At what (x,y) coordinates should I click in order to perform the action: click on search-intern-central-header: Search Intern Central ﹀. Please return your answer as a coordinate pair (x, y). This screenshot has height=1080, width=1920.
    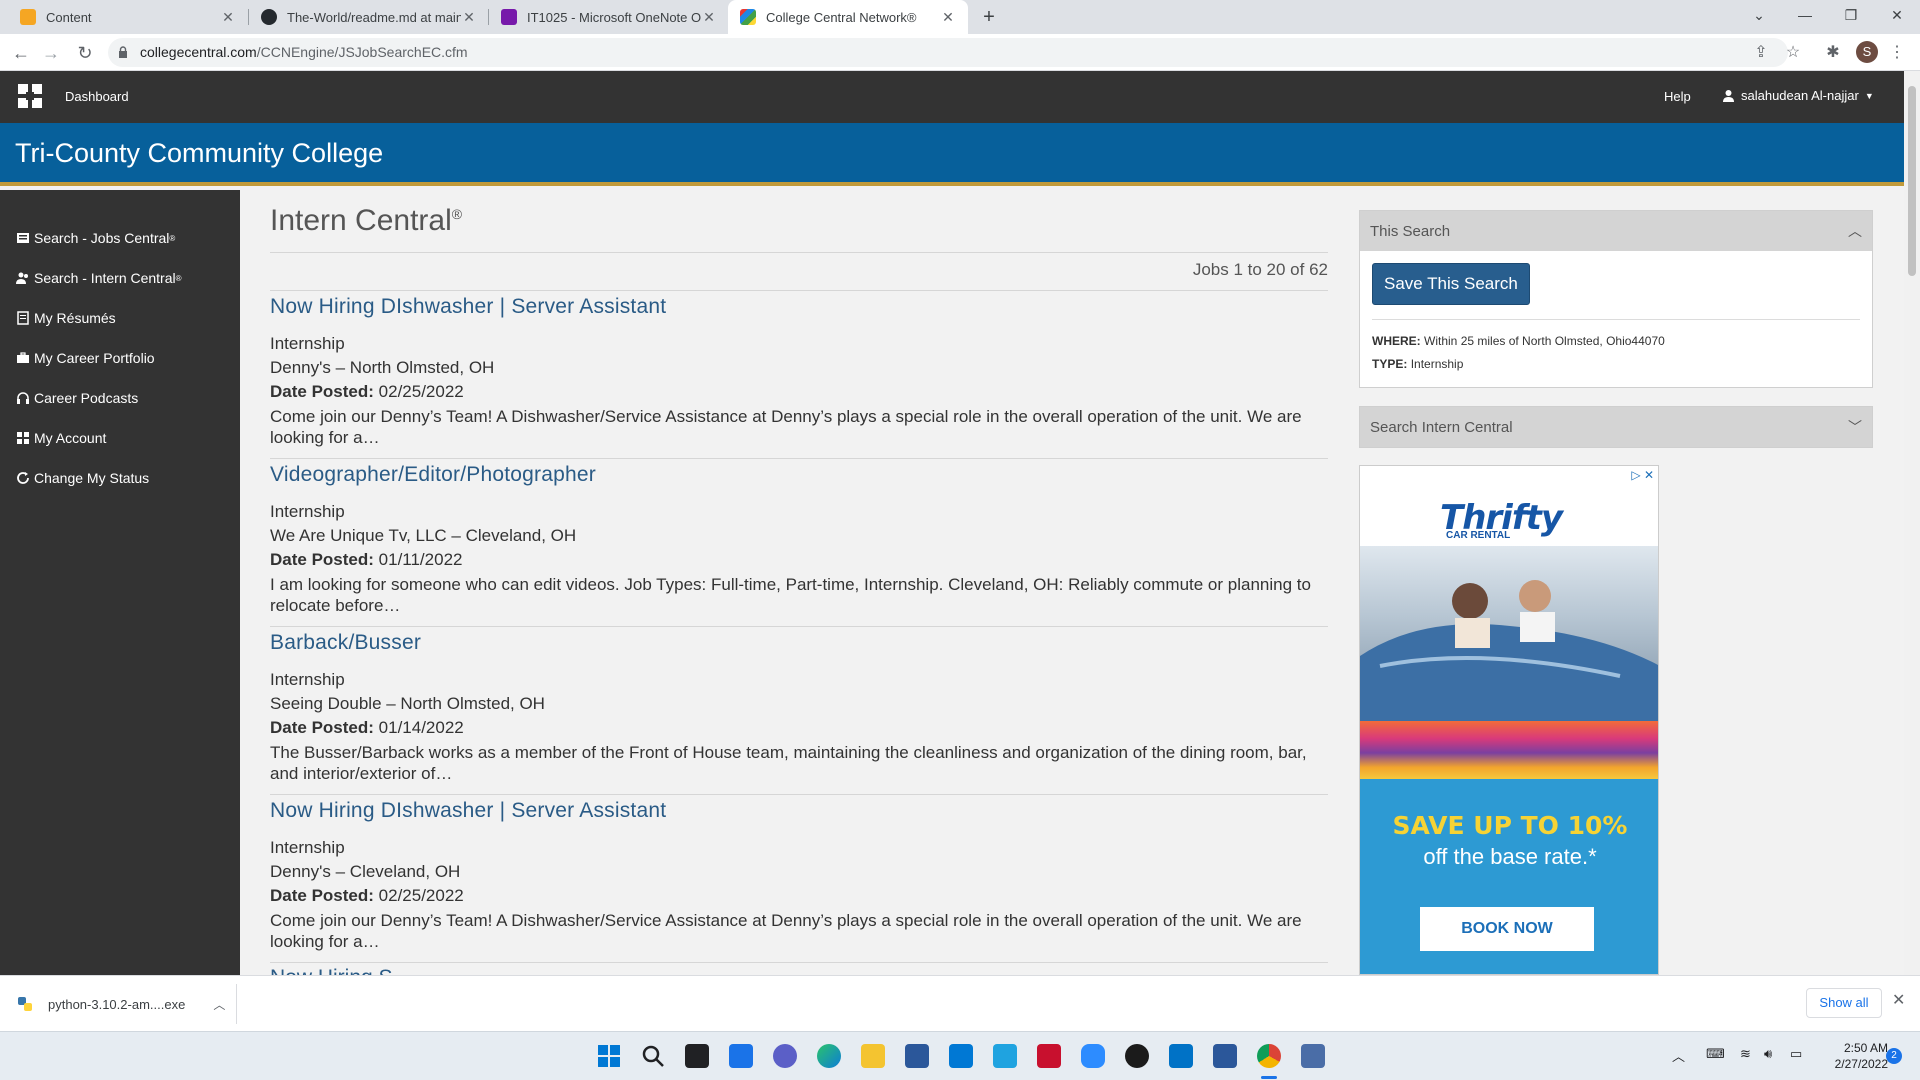
    Looking at the image, I should click on (1616, 427).